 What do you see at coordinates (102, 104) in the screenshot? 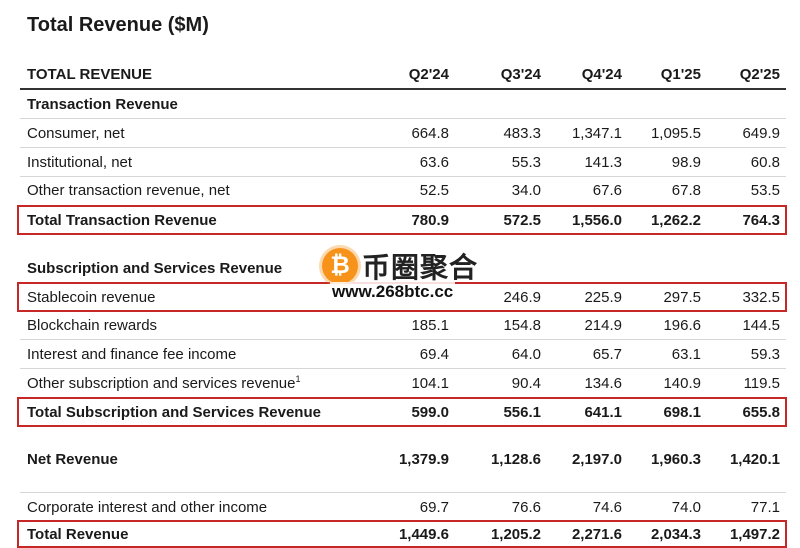
I see `section-heading: Transaction Revenue` at bounding box center [102, 104].